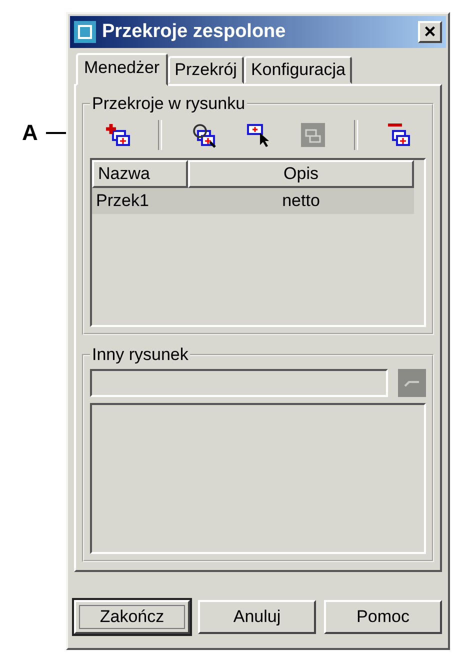  What do you see at coordinates (206, 70) in the screenshot?
I see `tab: Przekrój` at bounding box center [206, 70].